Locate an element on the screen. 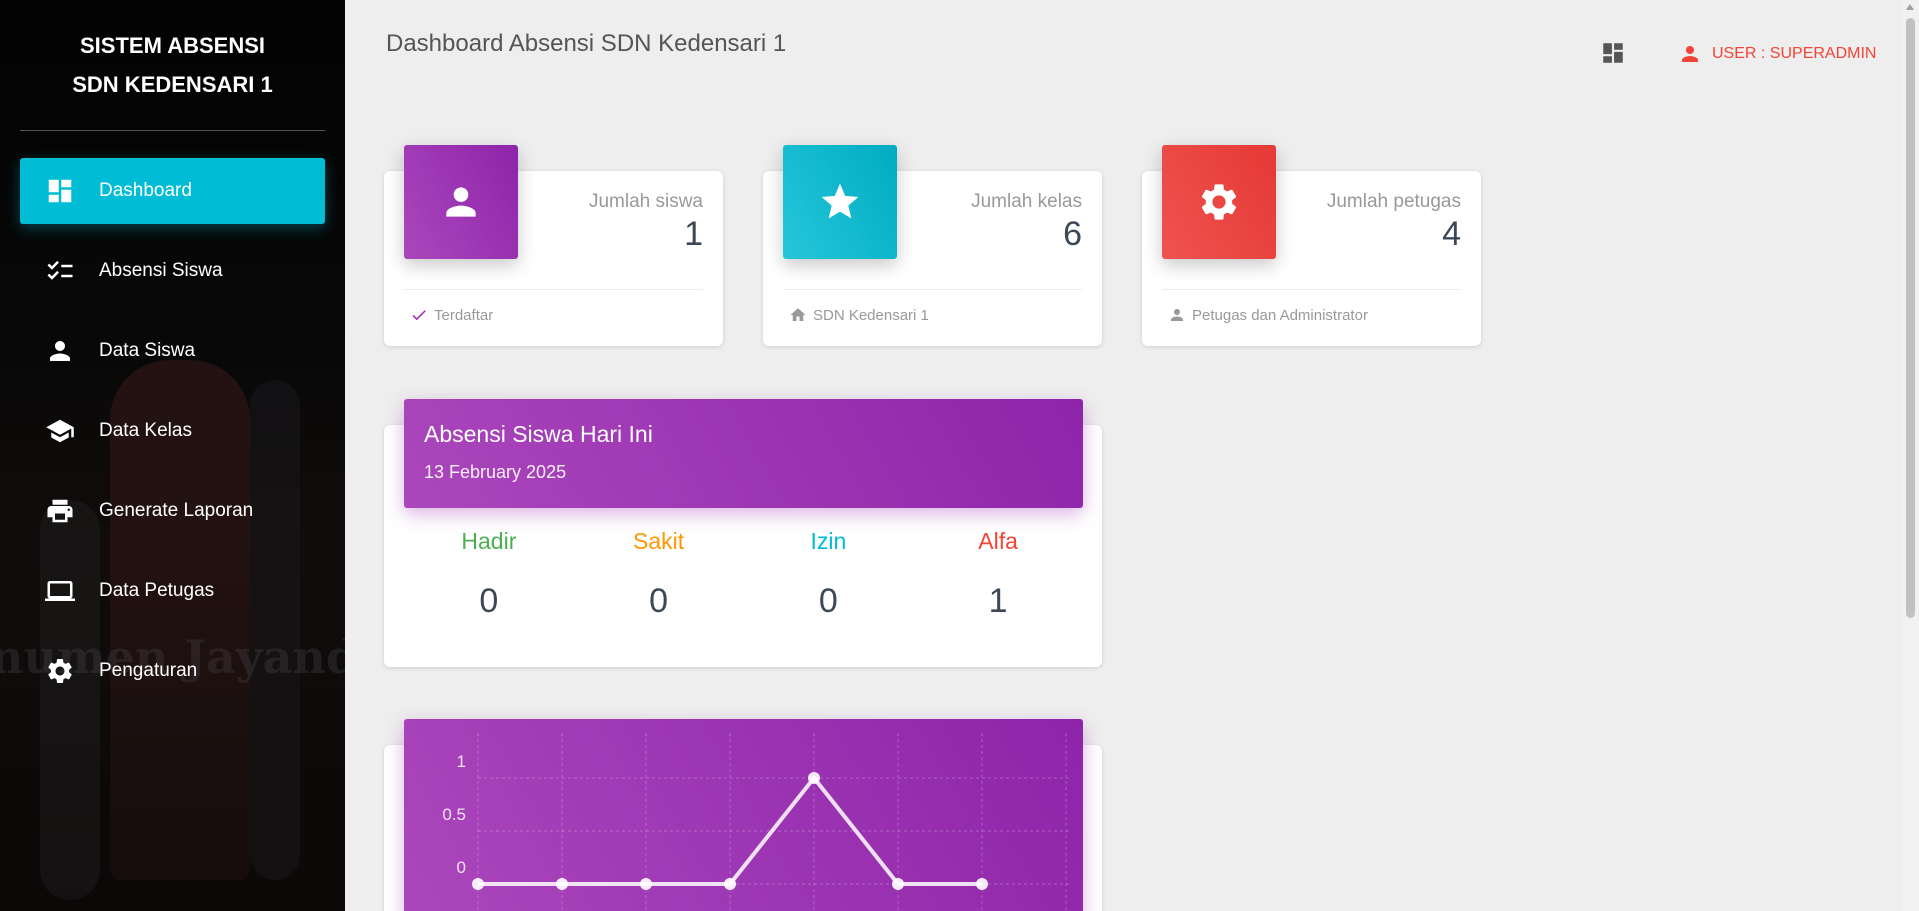 The image size is (1919, 911). brand-line-2: SDN KEDENSARI 1 is located at coordinates (172, 84).